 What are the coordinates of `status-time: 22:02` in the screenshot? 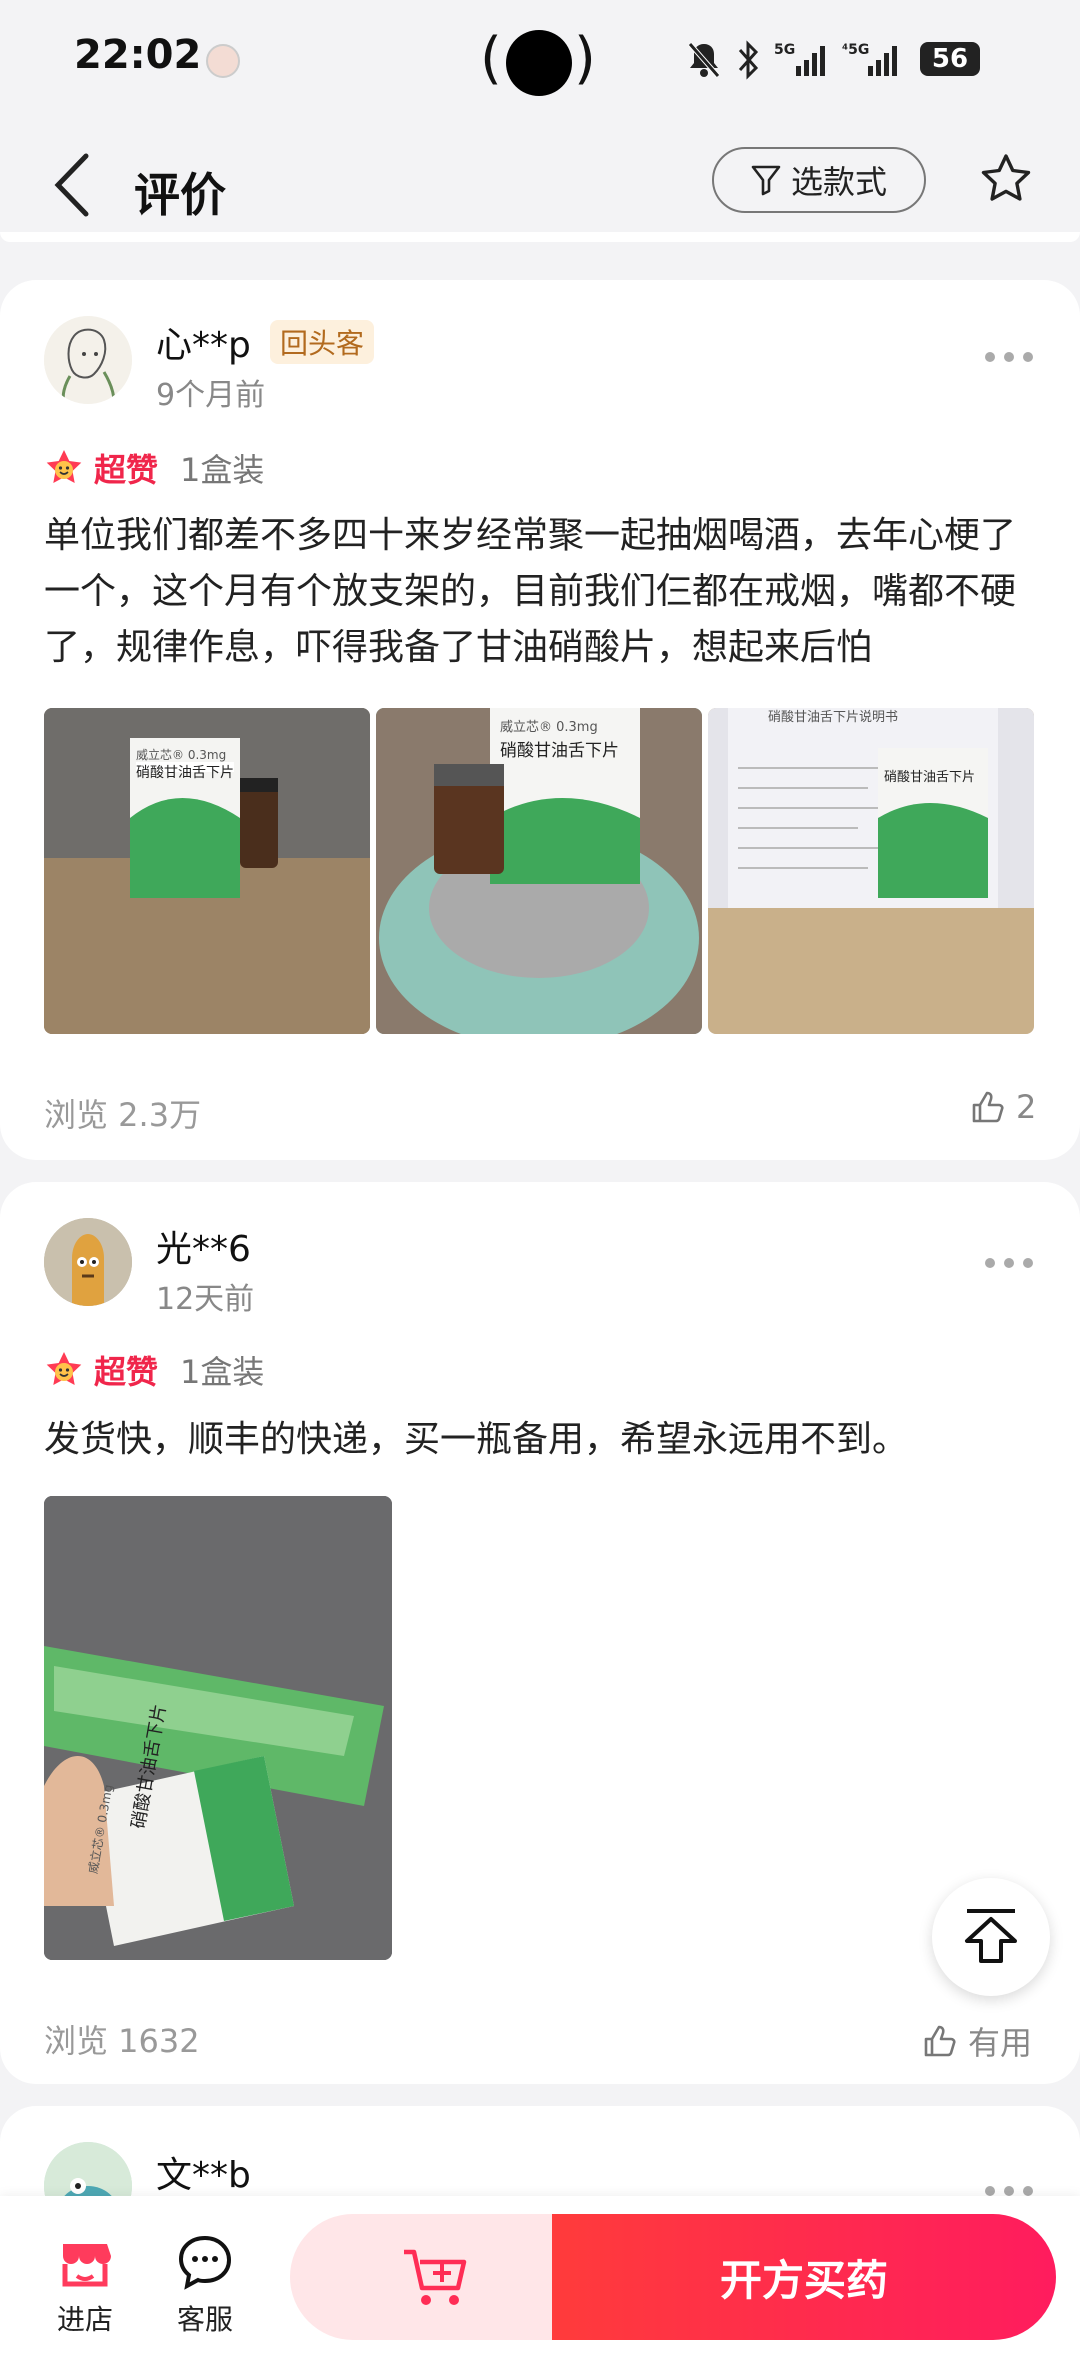 It's located at (138, 55).